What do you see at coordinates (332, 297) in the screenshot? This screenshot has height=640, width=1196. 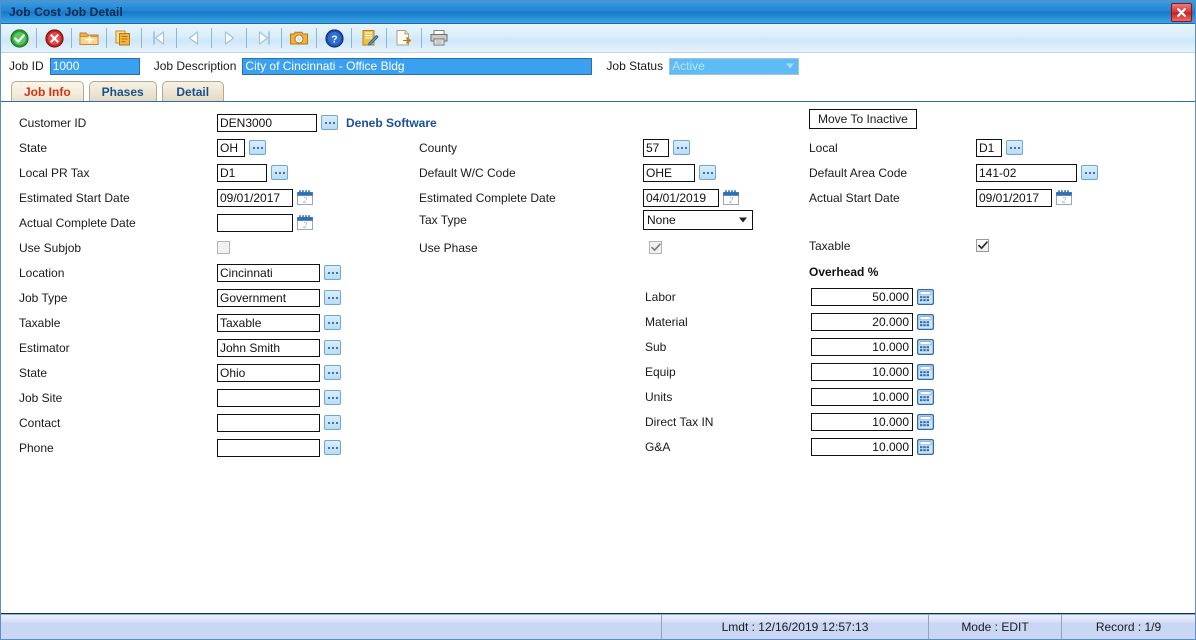 I see `job-type-lookup-icon` at bounding box center [332, 297].